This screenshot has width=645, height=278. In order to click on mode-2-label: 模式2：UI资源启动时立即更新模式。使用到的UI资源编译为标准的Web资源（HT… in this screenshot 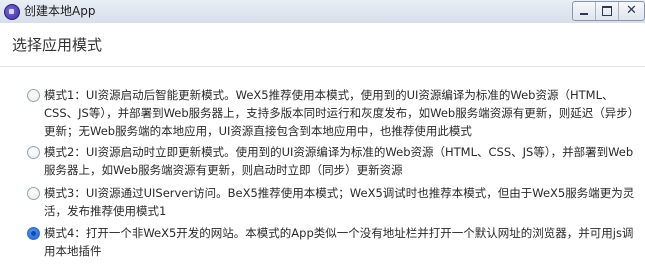, I will do `click(339, 161)`.